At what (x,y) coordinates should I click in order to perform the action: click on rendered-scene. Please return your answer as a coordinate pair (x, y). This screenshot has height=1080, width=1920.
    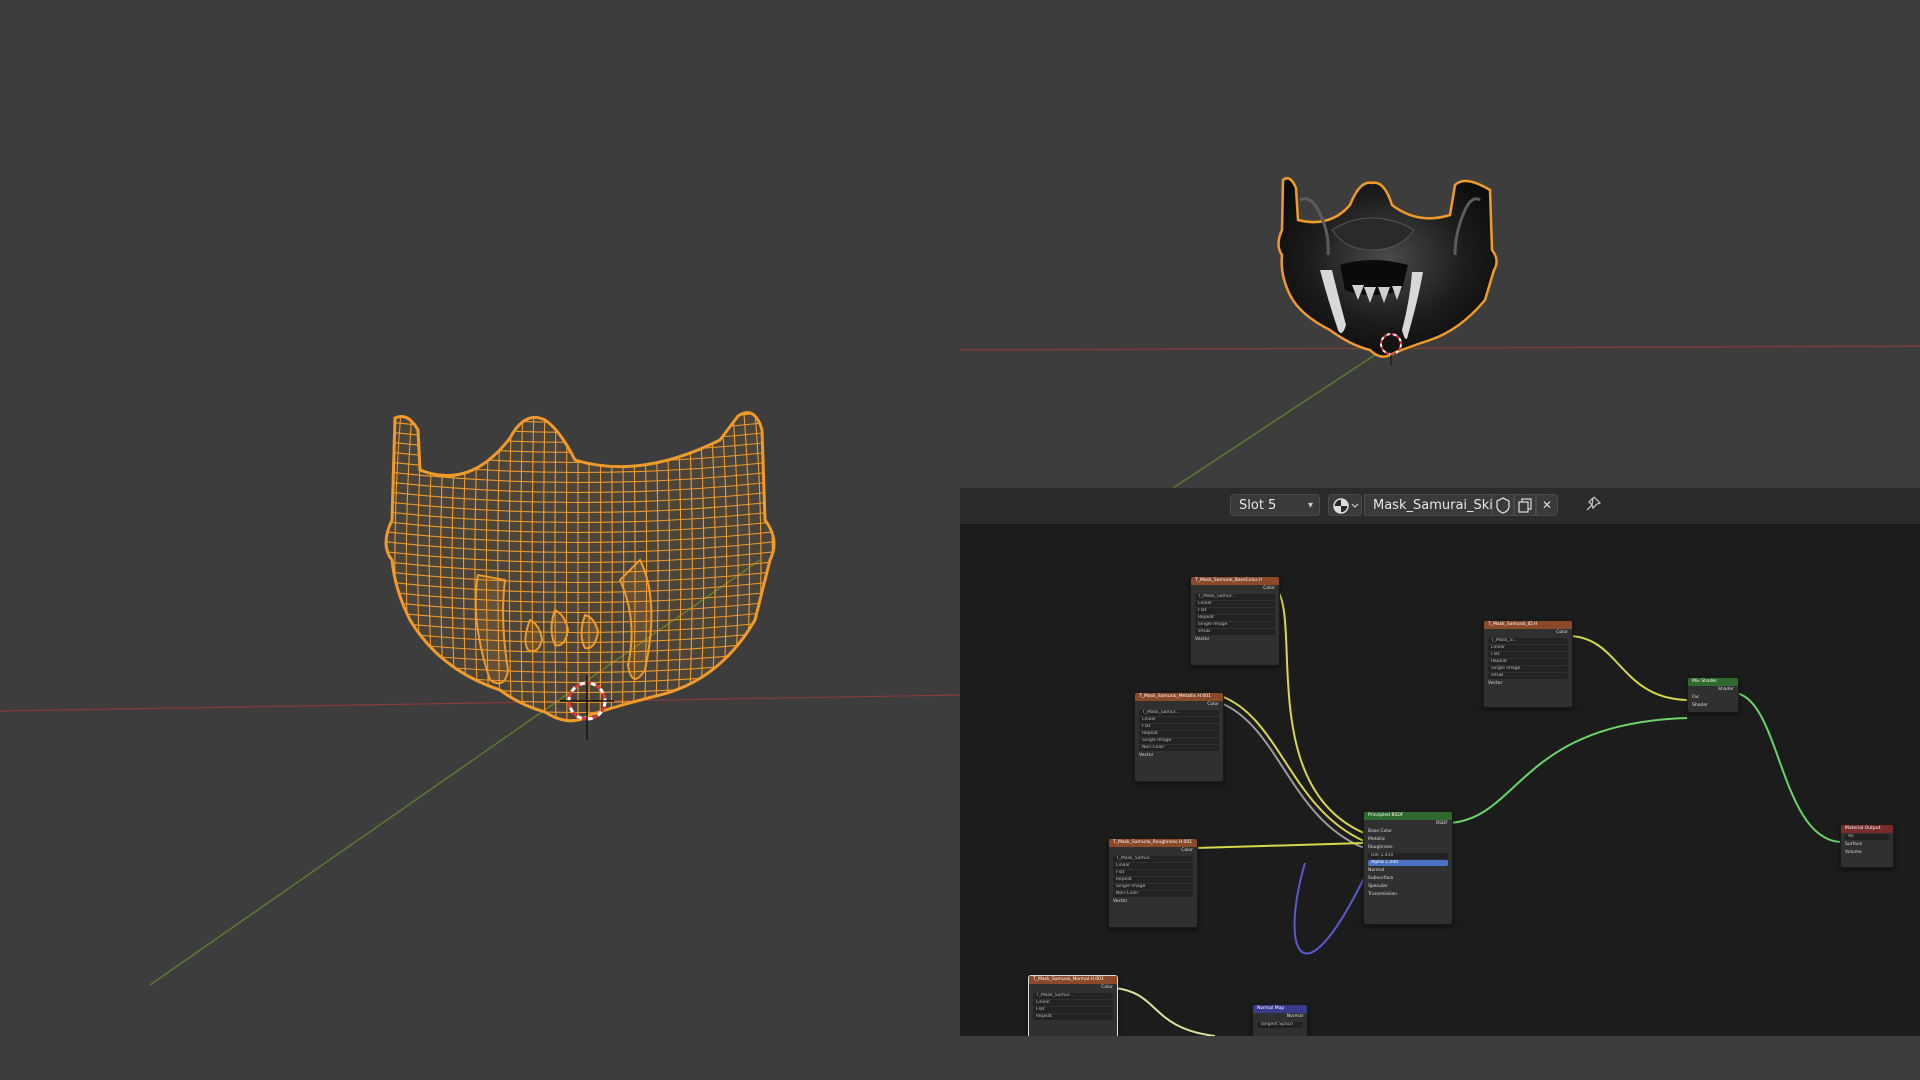
    Looking at the image, I should click on (1440, 332).